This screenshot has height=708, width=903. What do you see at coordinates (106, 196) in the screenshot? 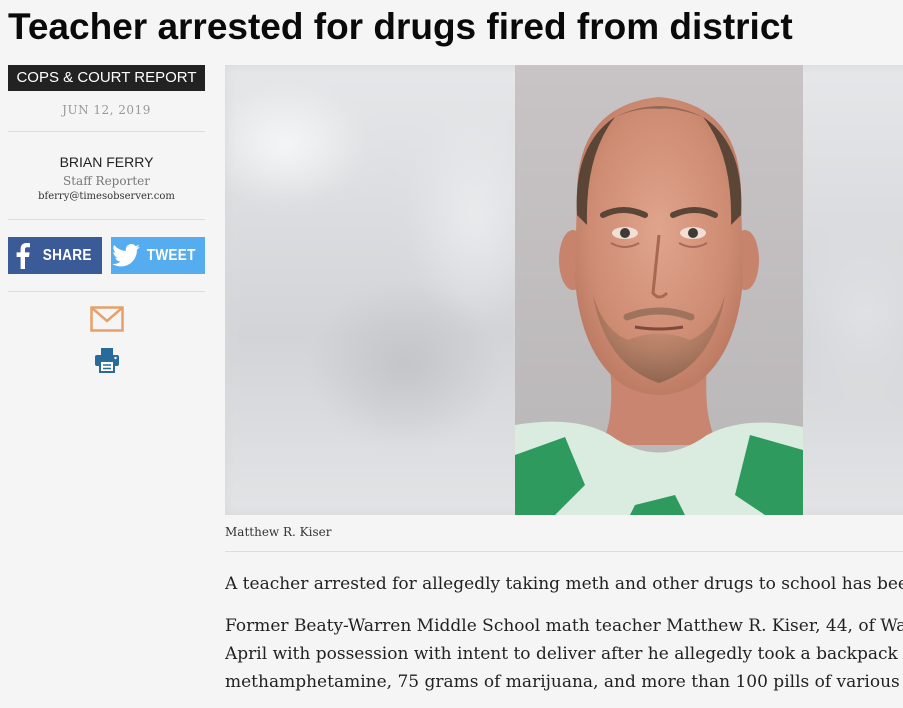
I see `author-email-link: bferry@timesobserver.com` at bounding box center [106, 196].